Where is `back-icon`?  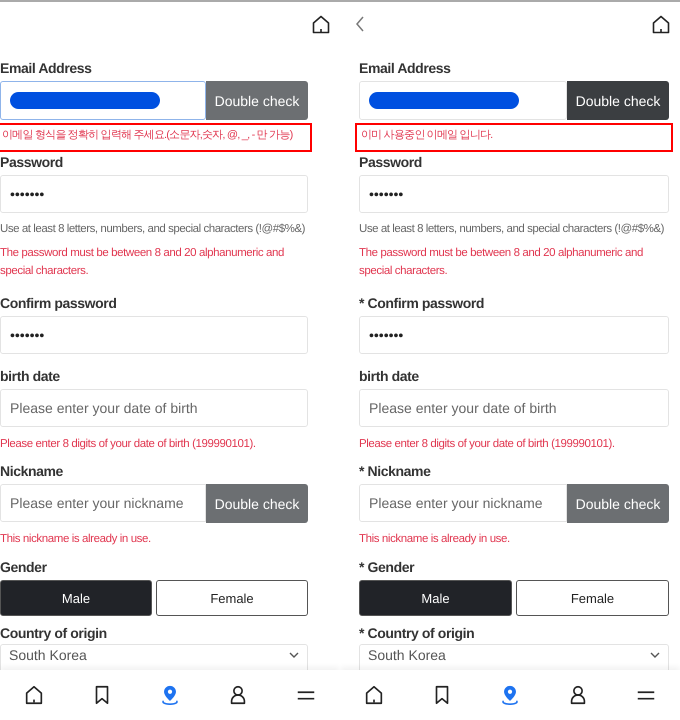
back-icon is located at coordinates (360, 24).